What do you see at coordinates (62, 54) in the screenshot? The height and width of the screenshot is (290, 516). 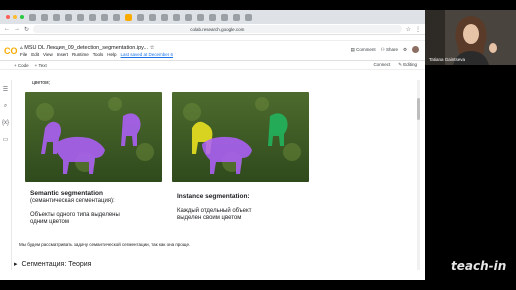 I see `menu-insert: Insert` at bounding box center [62, 54].